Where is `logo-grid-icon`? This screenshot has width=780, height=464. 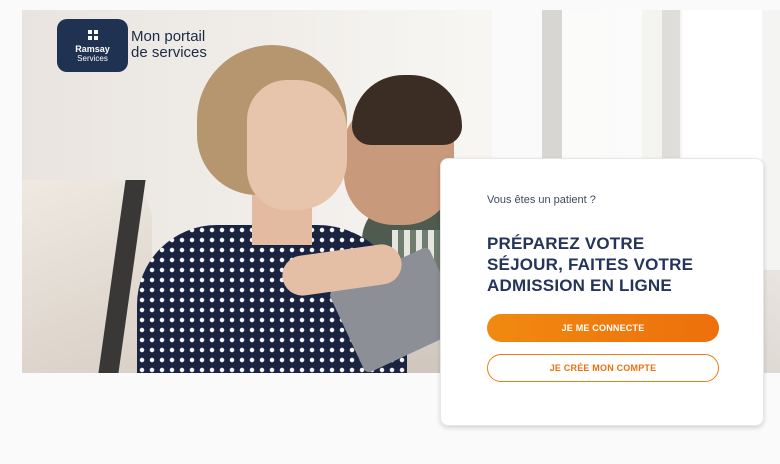 logo-grid-icon is located at coordinates (92, 35).